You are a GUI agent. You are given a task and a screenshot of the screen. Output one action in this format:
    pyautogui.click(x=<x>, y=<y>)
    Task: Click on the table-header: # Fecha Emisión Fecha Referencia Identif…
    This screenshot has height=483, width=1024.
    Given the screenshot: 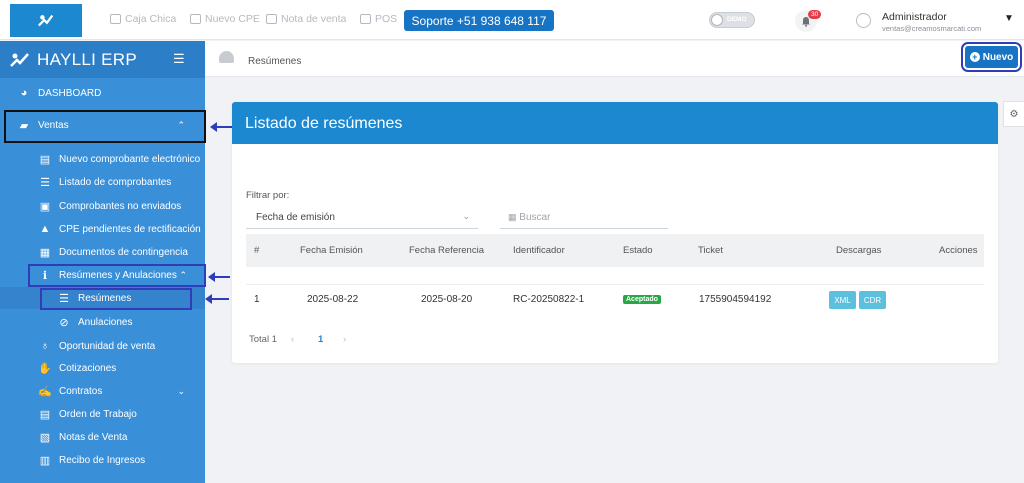 What is the action you would take?
    pyautogui.click(x=615, y=250)
    